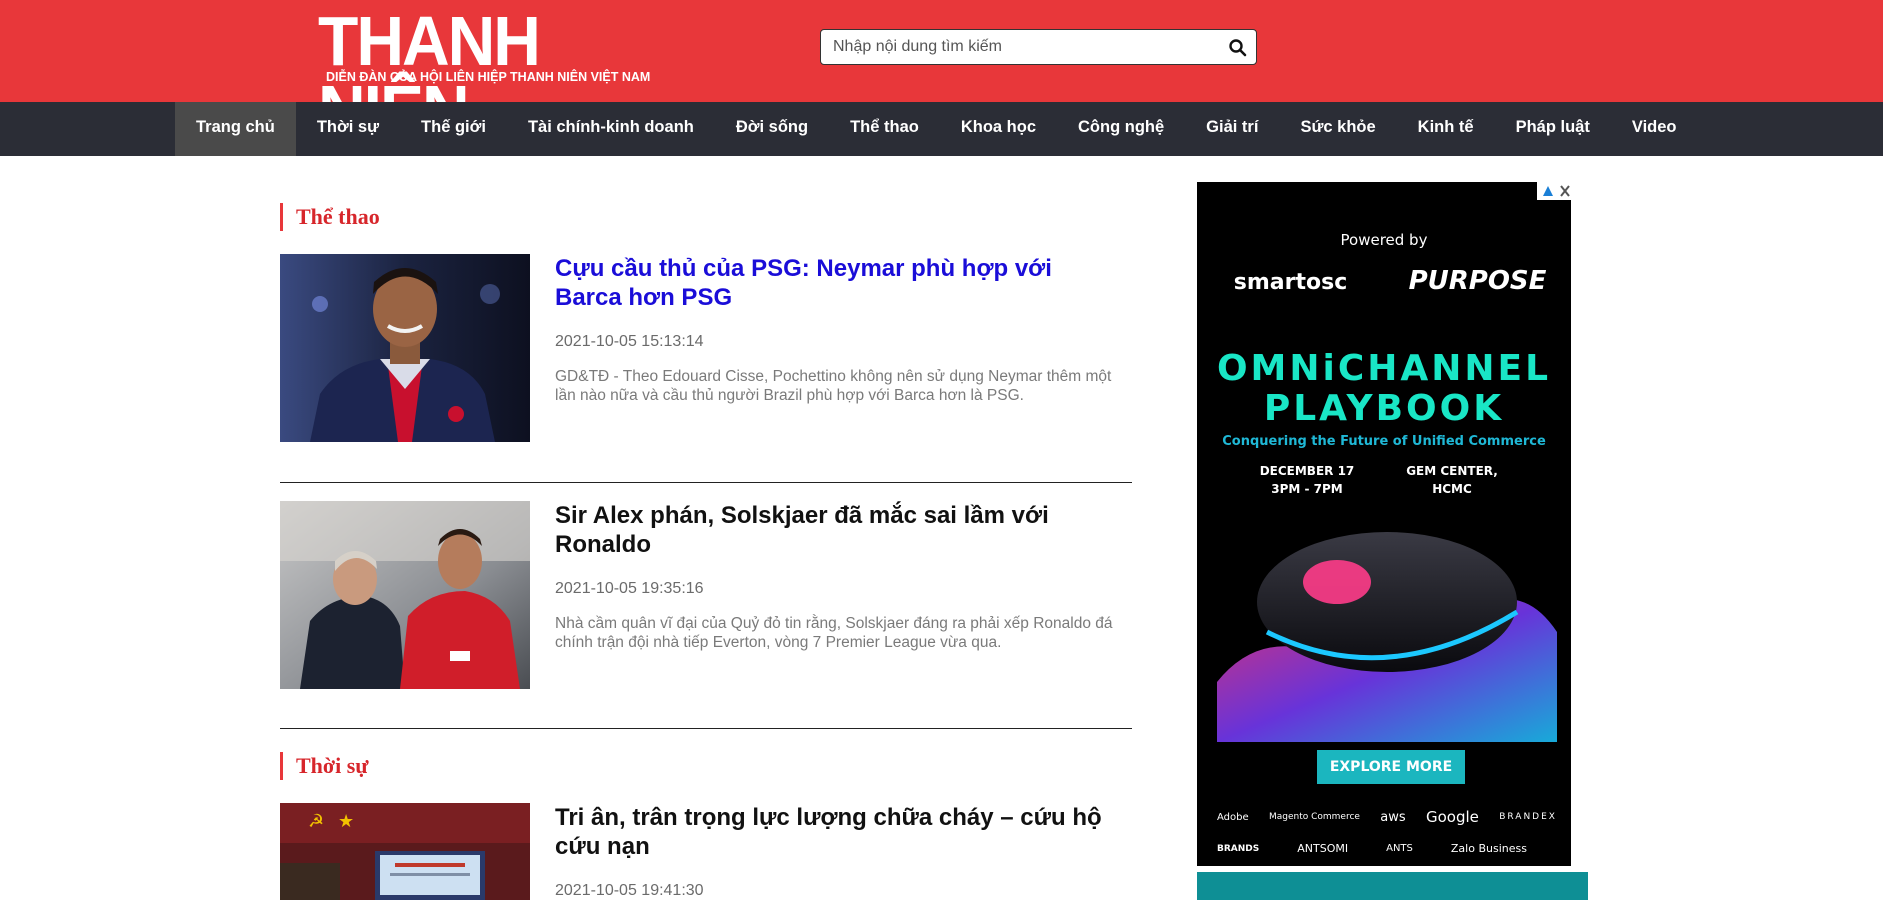 The width and height of the screenshot is (1883, 900). I want to click on article-date: 2021-10-05 15:13:14, so click(629, 341).